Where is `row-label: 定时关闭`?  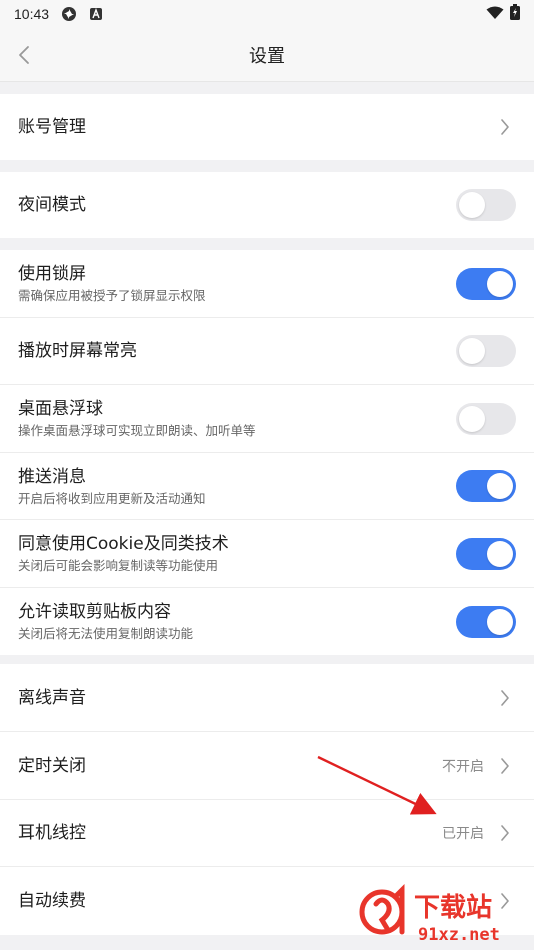
row-label: 定时关闭 is located at coordinates (52, 765).